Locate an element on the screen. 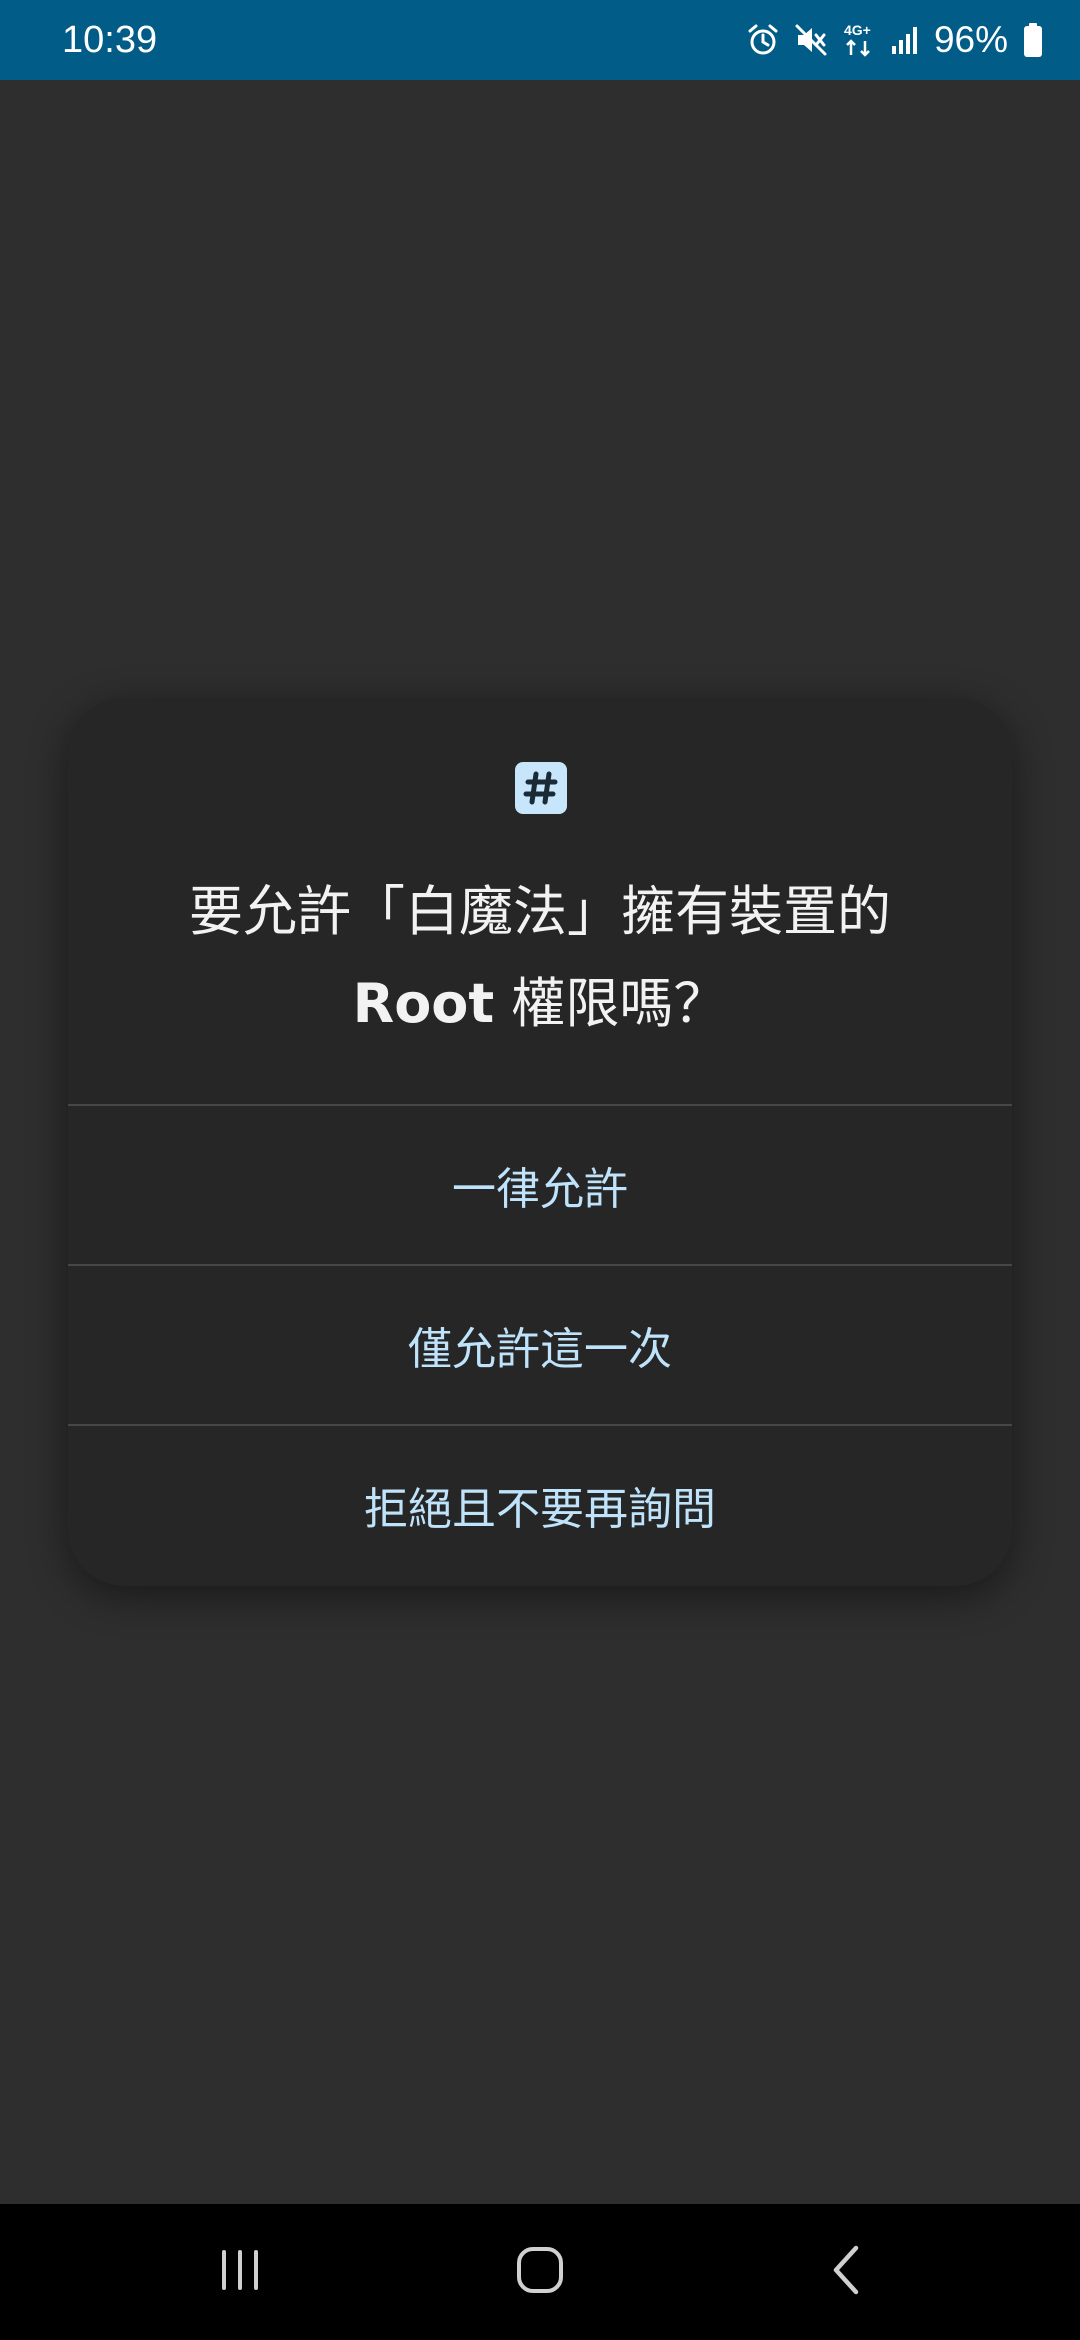 The width and height of the screenshot is (1080, 2340). status-bar: 10:39 4G+ 96% is located at coordinates (540, 40).